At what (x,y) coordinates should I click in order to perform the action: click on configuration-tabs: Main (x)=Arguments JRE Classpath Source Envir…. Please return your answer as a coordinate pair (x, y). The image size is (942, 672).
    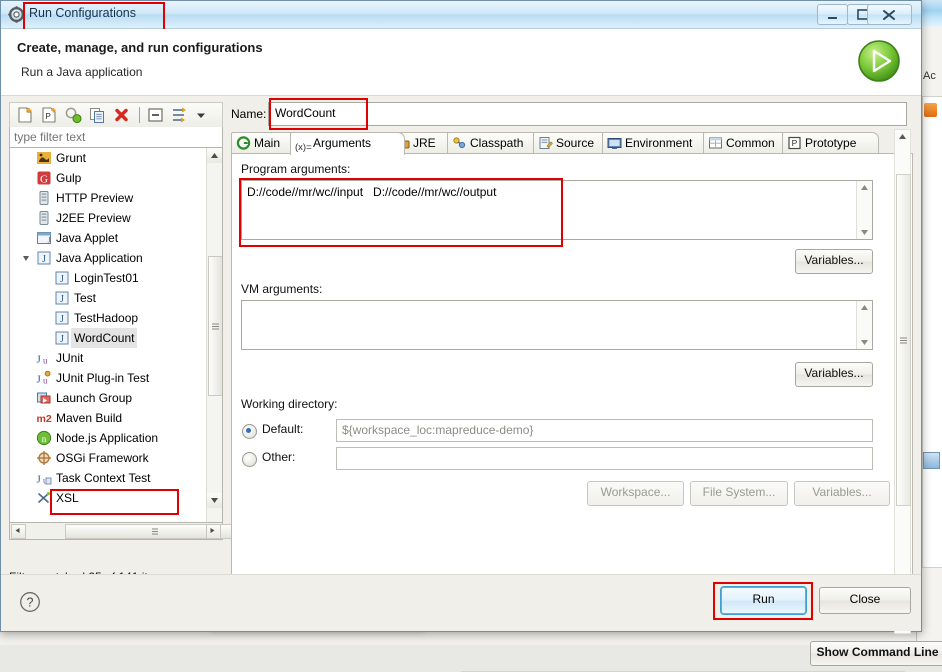
    Looking at the image, I should click on (572, 143).